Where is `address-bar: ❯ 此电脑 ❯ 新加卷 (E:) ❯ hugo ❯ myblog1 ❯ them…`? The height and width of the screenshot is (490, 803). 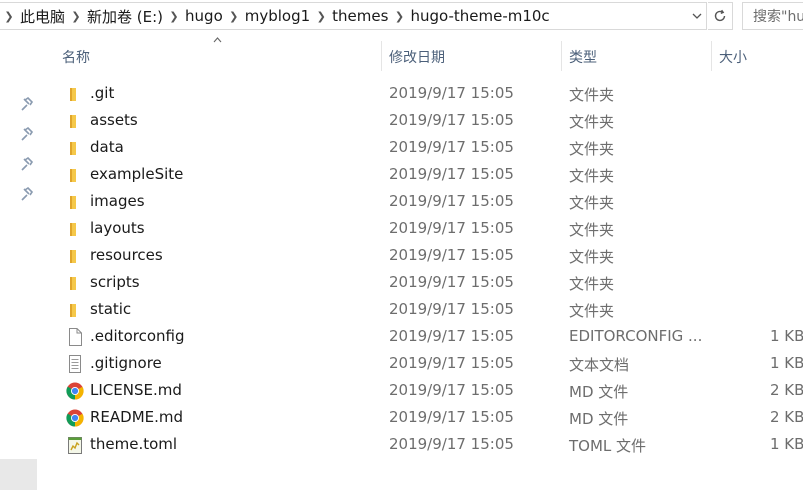
address-bar: ❯ 此电脑 ❯ 新加卷 (E:) ❯ hugo ❯ myblog1 ❯ them… is located at coordinates (401, 17).